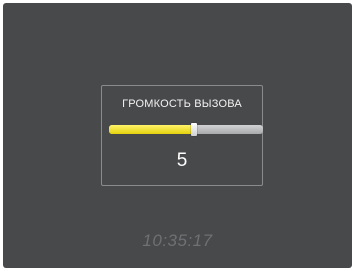 Image resolution: width=355 pixels, height=271 pixels. Describe the element at coordinates (177, 240) in the screenshot. I see `clock-time: 10:35:17` at that location.